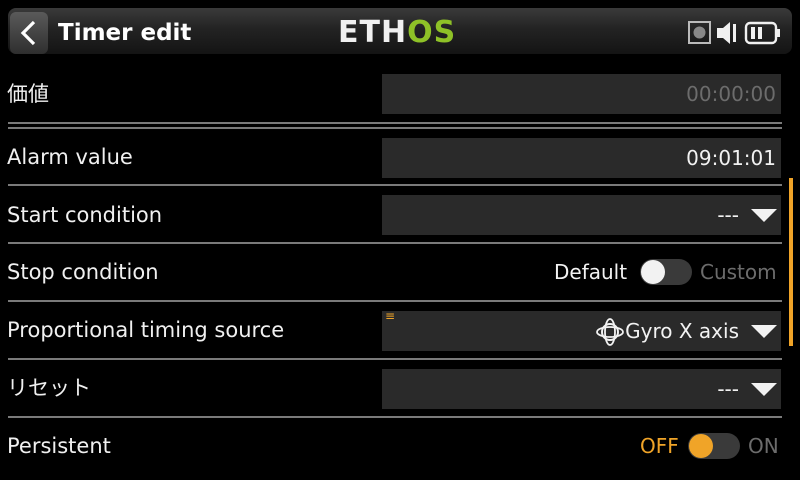 This screenshot has height=480, width=800. Describe the element at coordinates (146, 330) in the screenshot. I see `proportional-source-label: Proportional timing source` at that location.